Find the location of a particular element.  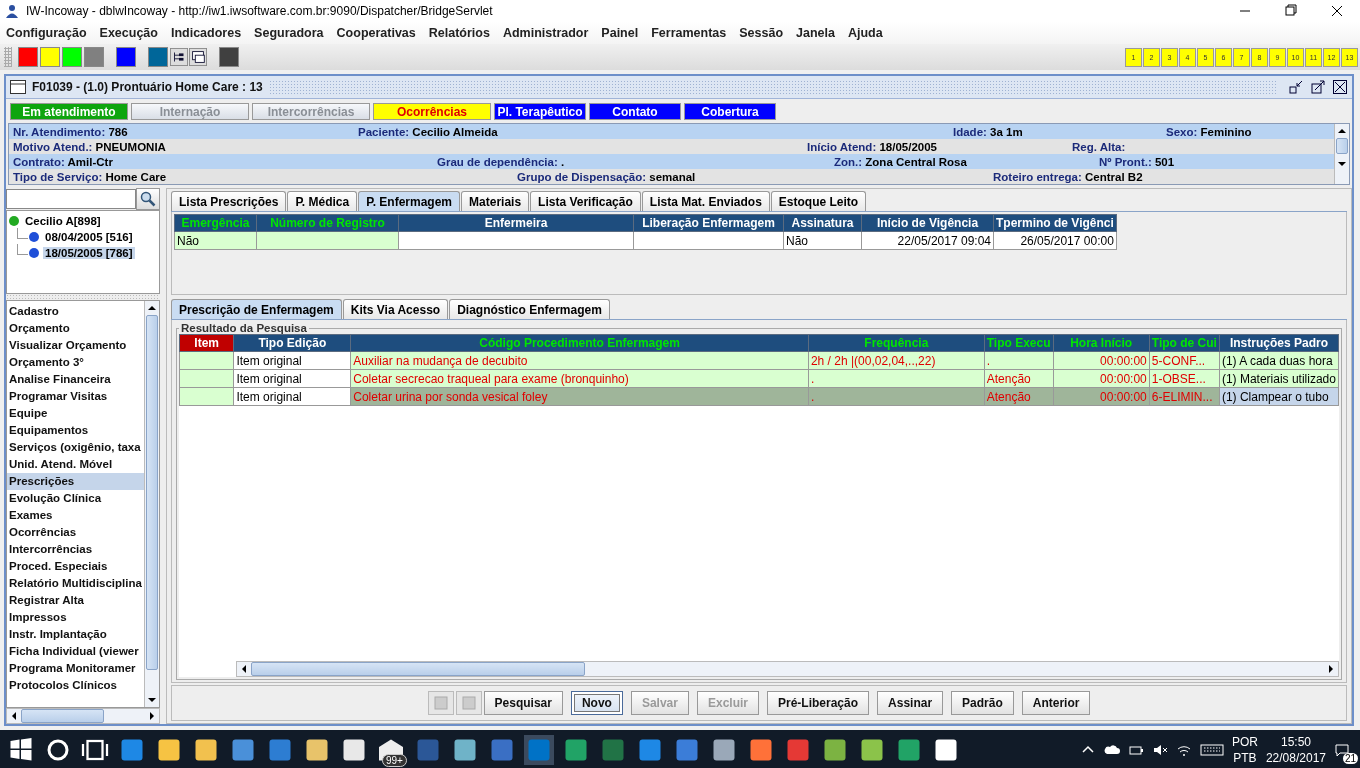

tab: P. Enfermagem is located at coordinates (409, 201).